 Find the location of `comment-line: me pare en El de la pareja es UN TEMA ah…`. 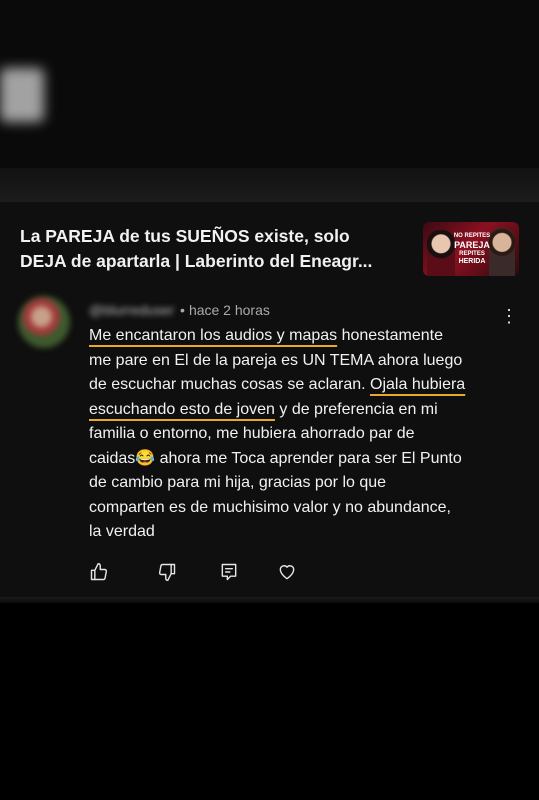

comment-line: me pare en El de la pareja es UN TEMA ah… is located at coordinates (301, 361).